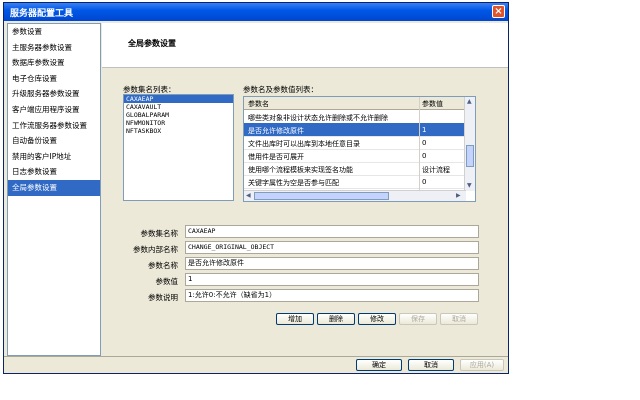 The image size is (640, 400). What do you see at coordinates (280, 89) in the screenshot?
I see `param-grid-label: 参数名及参数值列表：` at bounding box center [280, 89].